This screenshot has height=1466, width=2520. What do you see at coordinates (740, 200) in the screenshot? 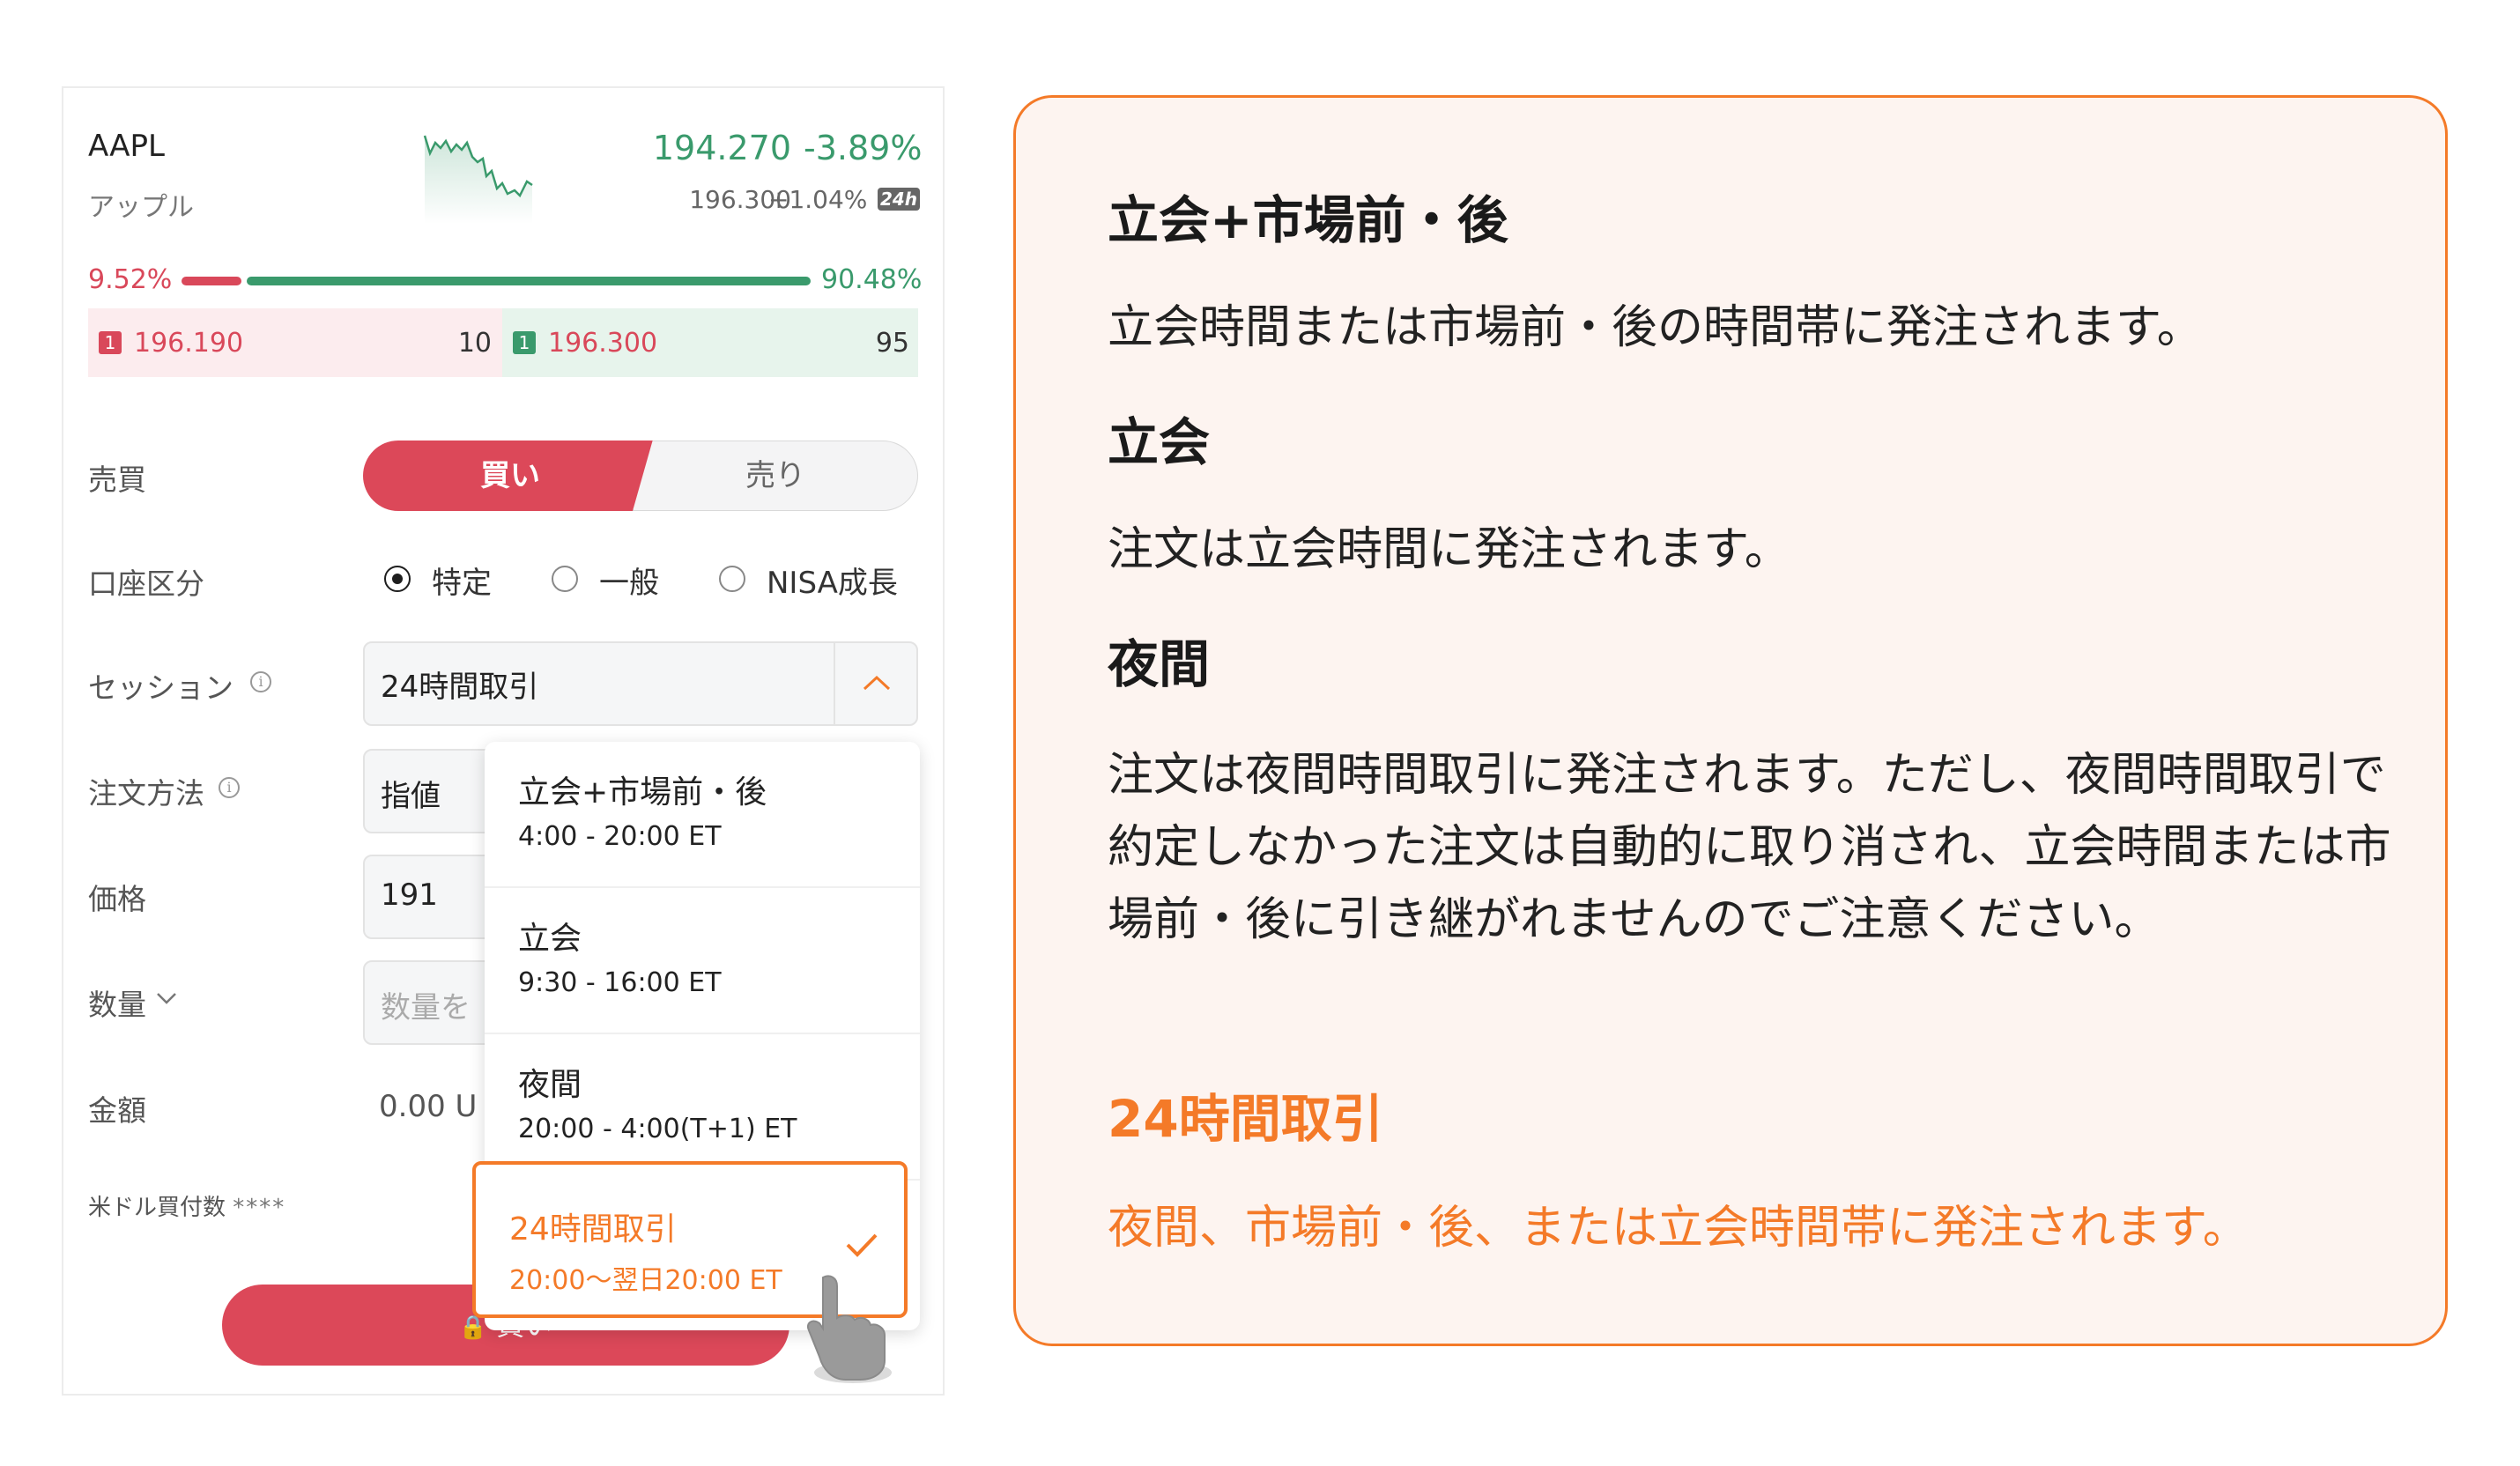
I see `previous-price: 196.300` at bounding box center [740, 200].